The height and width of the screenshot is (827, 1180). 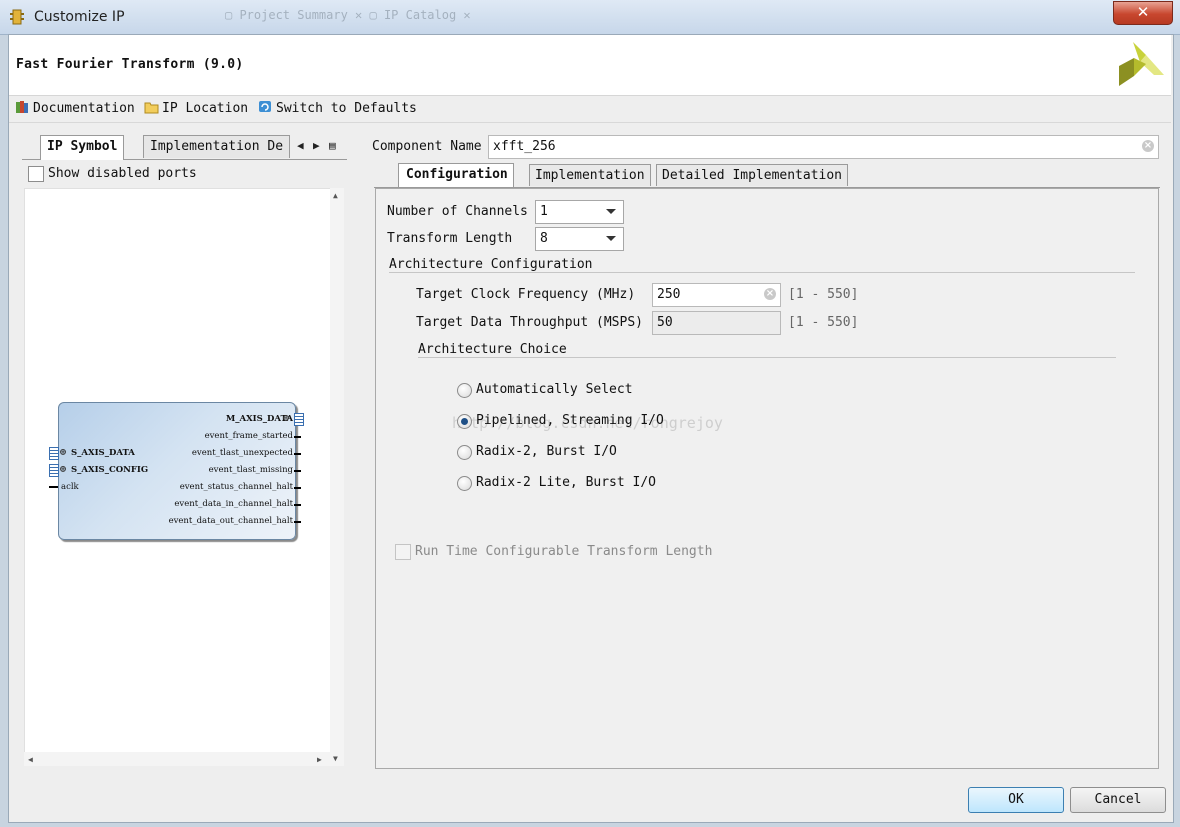 I want to click on port-s-axis-data: S_AXIS_DATA, so click(x=103, y=453).